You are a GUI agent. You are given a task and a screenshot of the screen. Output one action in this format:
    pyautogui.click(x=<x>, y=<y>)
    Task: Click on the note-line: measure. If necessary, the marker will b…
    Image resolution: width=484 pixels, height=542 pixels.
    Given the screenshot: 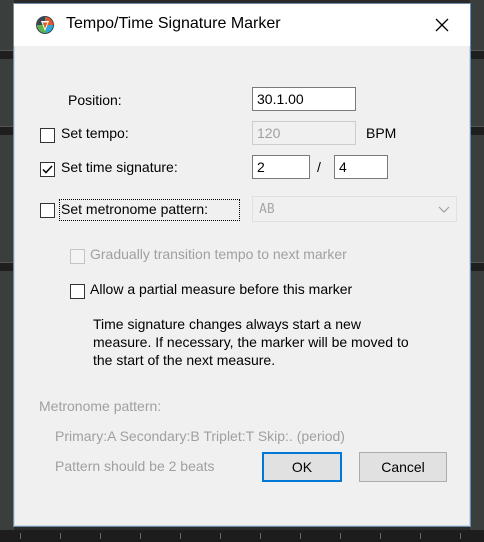 What is the action you would take?
    pyautogui.click(x=251, y=342)
    